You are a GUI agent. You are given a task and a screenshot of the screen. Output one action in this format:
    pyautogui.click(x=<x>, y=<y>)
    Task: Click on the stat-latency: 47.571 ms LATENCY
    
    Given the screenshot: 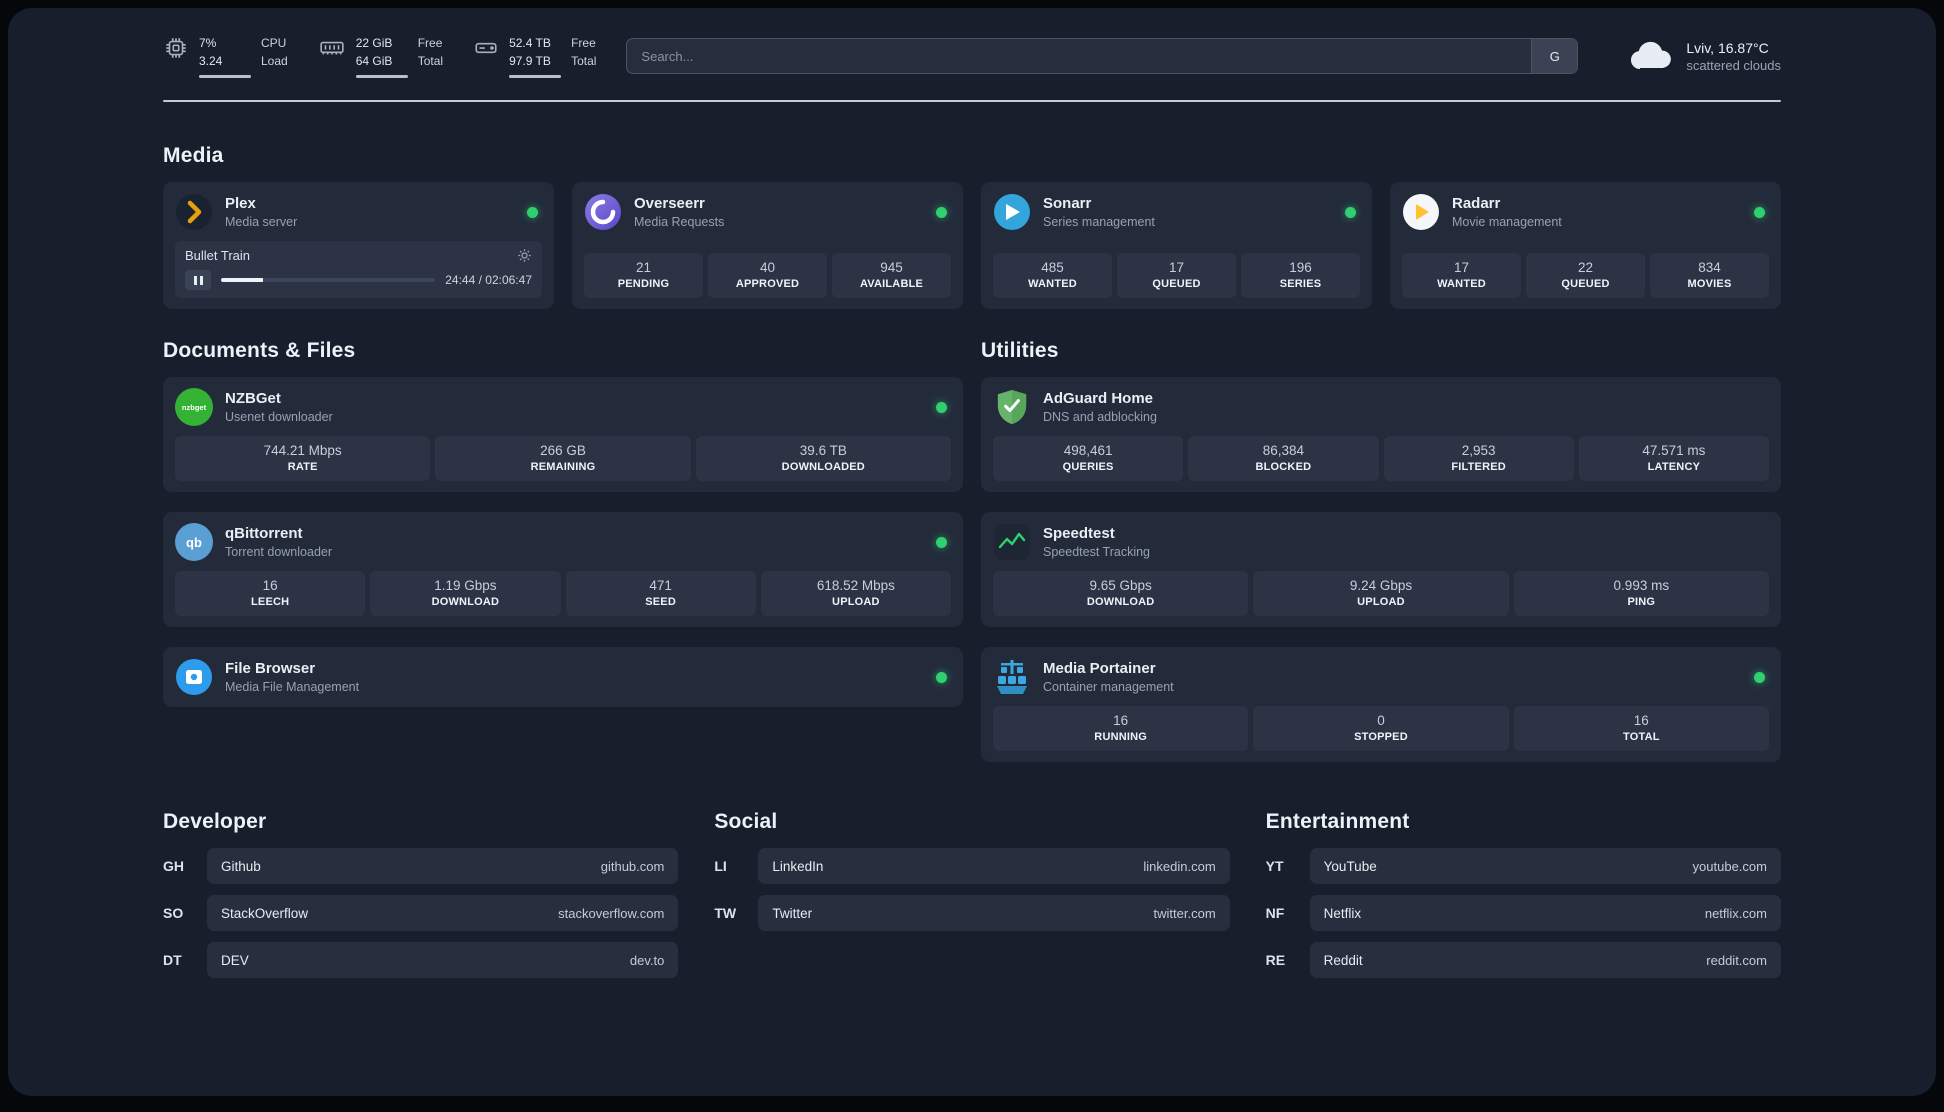 What is the action you would take?
    pyautogui.click(x=1673, y=458)
    